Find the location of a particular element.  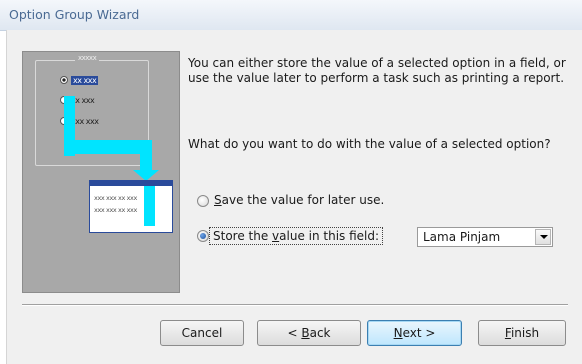

save-for-later-label: Save the value for later use. is located at coordinates (299, 200).